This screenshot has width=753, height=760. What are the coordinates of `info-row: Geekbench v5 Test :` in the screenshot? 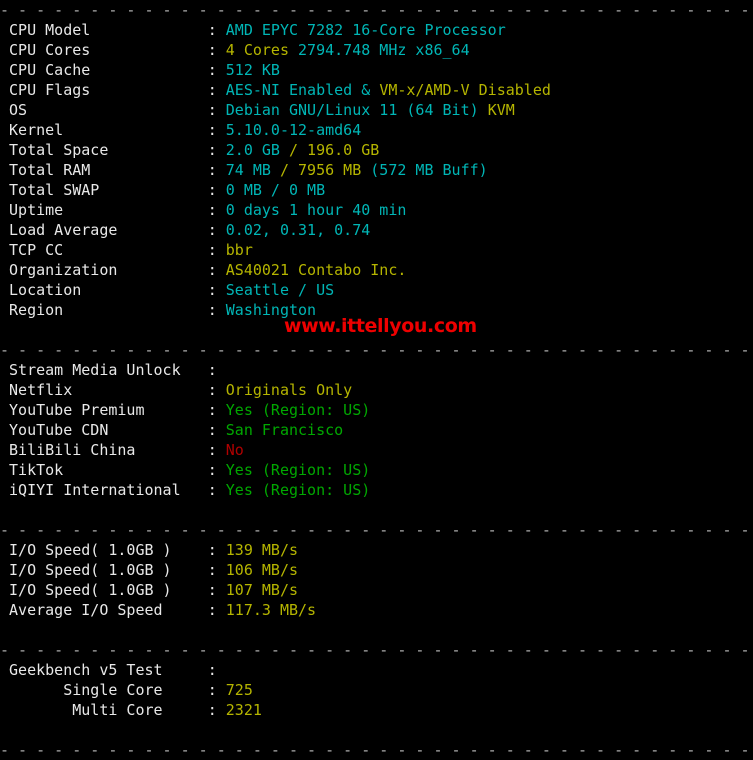 It's located at (376, 670).